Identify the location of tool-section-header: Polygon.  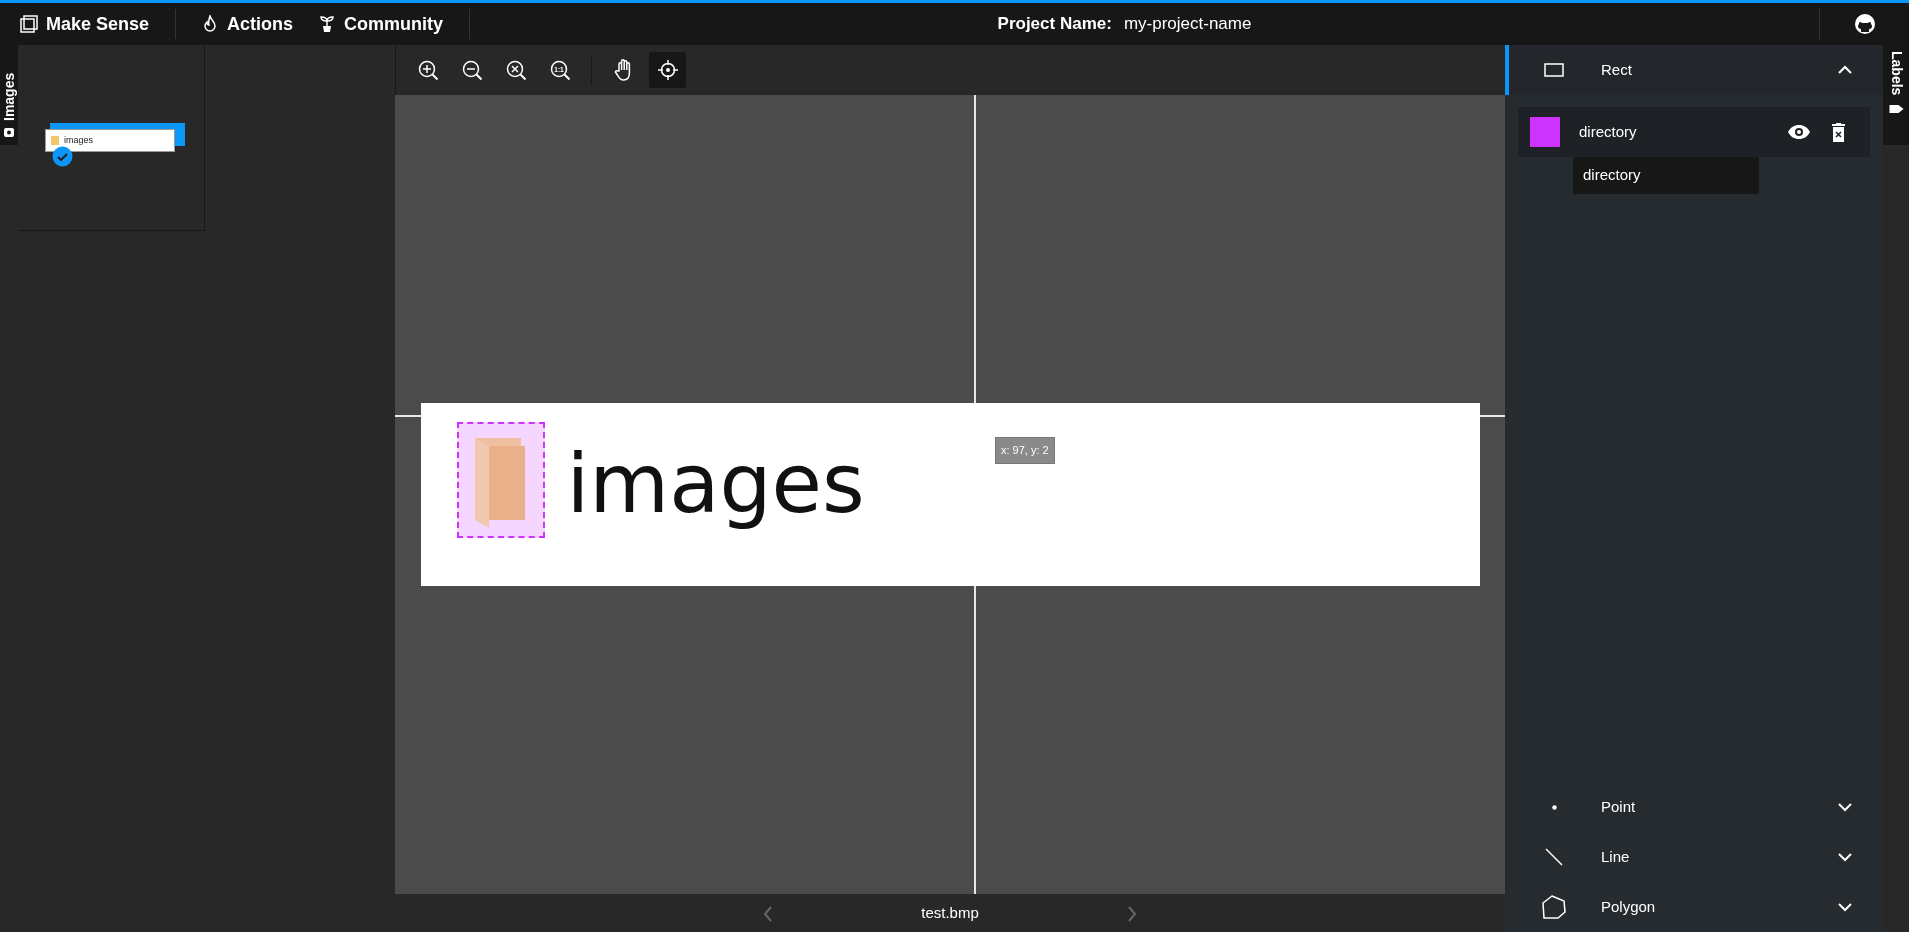
(1694, 907).